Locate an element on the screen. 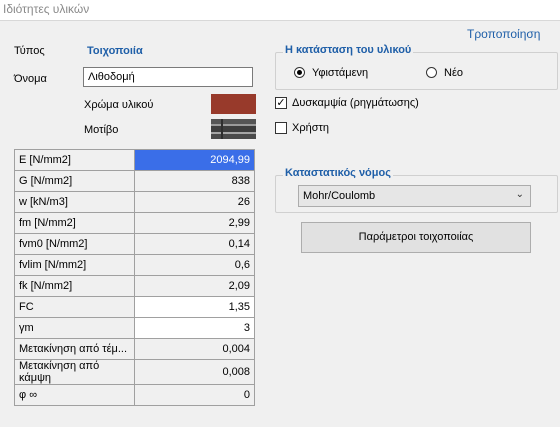 Image resolution: width=560 pixels, height=427 pixels. property-label: E [N/mm2] is located at coordinates (74, 160).